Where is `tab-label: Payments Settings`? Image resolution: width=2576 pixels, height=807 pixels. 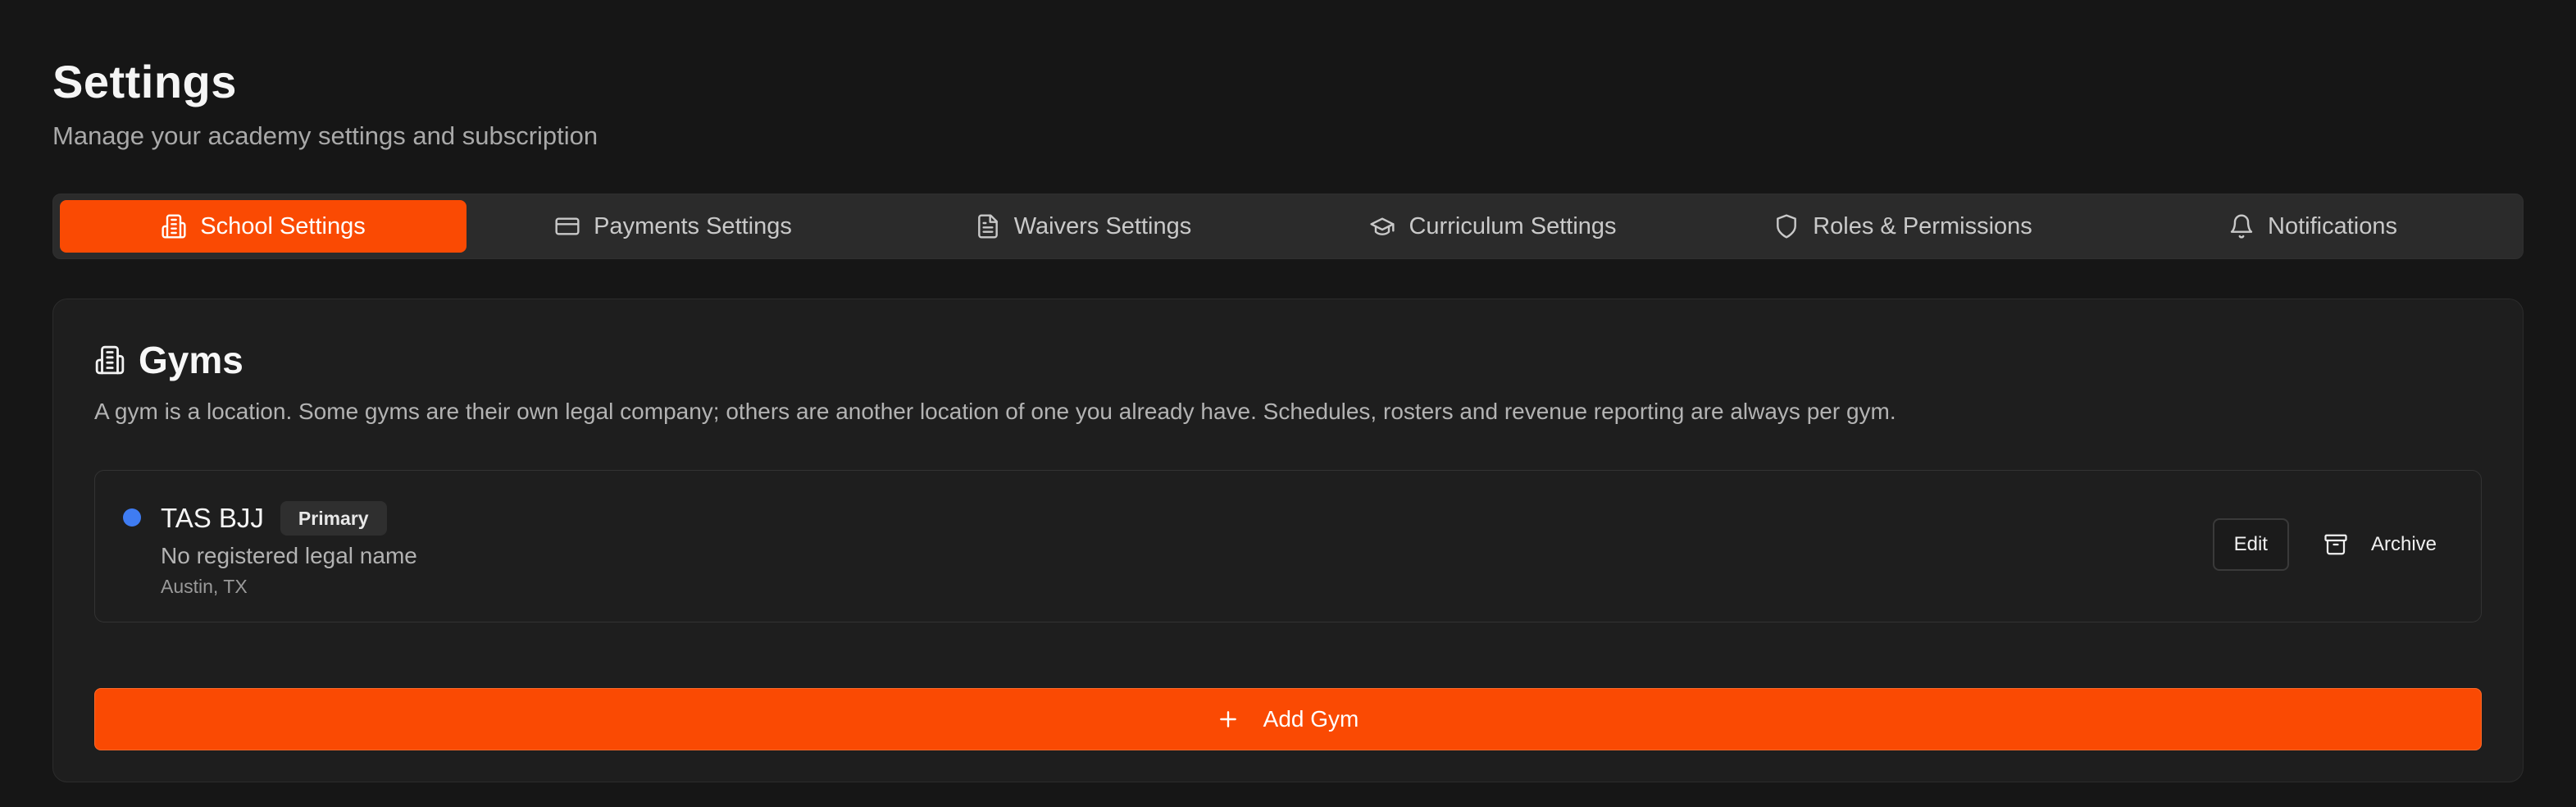 tab-label: Payments Settings is located at coordinates (693, 225).